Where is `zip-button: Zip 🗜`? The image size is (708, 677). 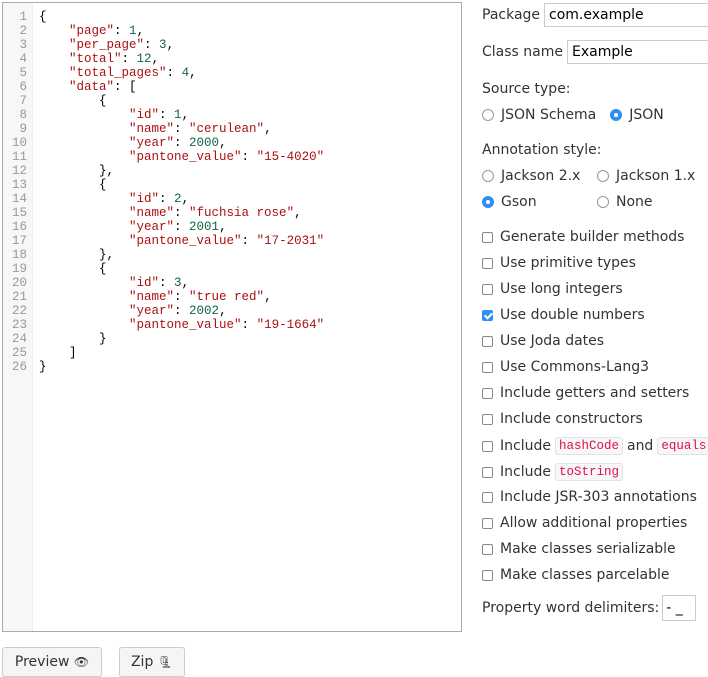 zip-button: Zip 🗜 is located at coordinates (152, 662).